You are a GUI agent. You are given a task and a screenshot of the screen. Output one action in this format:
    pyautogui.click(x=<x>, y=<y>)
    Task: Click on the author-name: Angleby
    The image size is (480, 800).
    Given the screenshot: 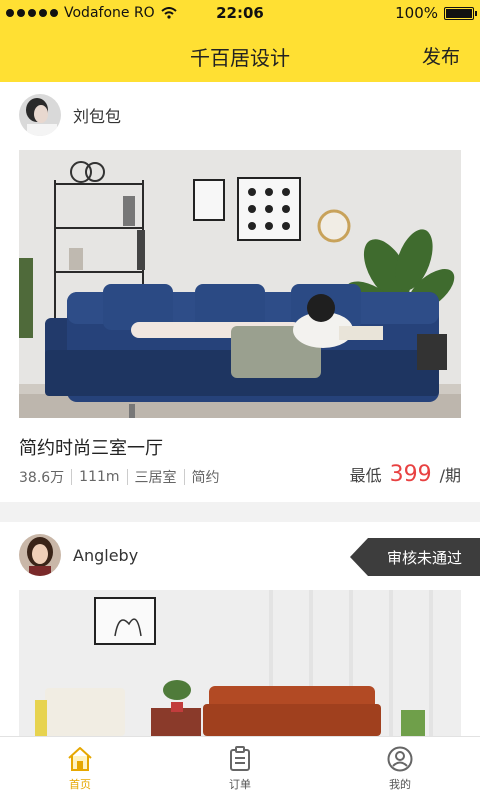 What is the action you would take?
    pyautogui.click(x=106, y=555)
    